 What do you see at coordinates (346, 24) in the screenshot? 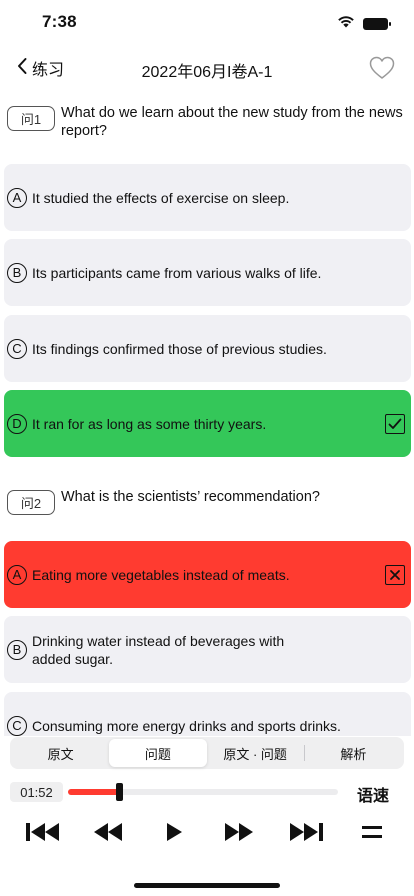
I see `wifi-icon` at bounding box center [346, 24].